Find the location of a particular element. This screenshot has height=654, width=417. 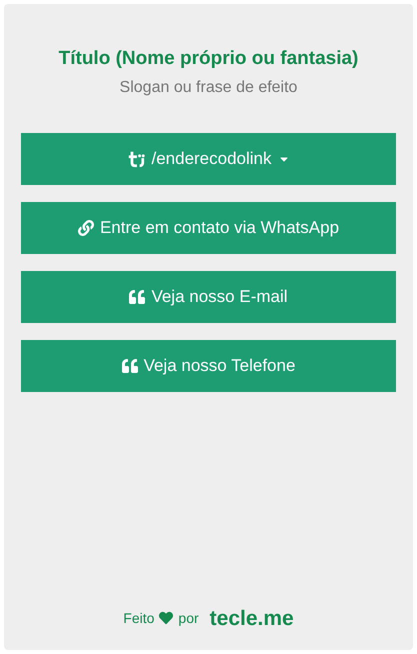

footer-text: por is located at coordinates (188, 618).